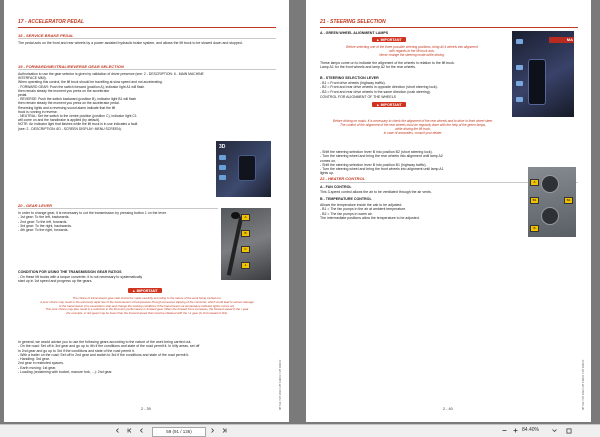 The height and width of the screenshot is (437, 600). I want to click on steering-lever-icon, so click(537, 82).